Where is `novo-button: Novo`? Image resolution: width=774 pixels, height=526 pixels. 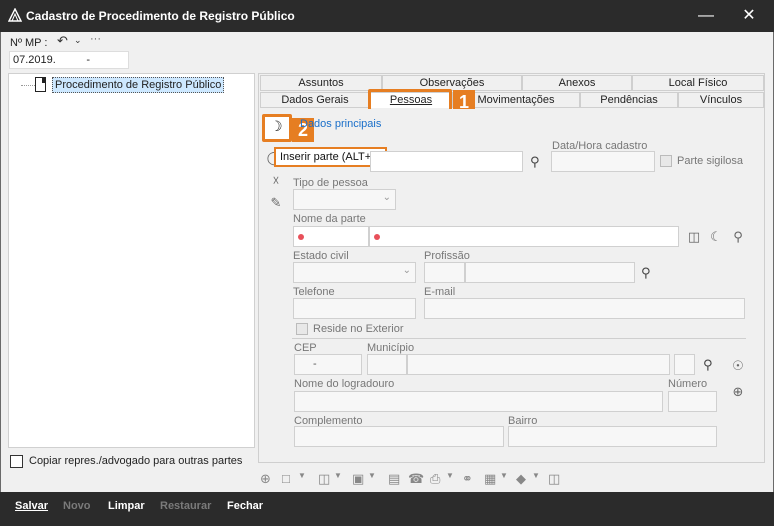 novo-button: Novo is located at coordinates (77, 506).